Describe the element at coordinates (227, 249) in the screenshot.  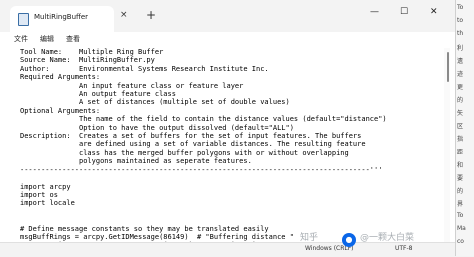
I see `status-bar: Windows (CRLF) UTF-8` at that location.